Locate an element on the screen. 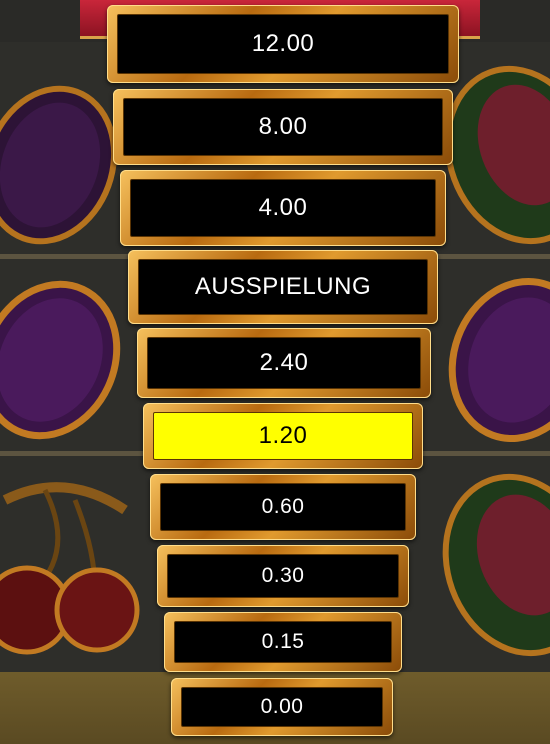 Image resolution: width=550 pixels, height=744 pixels. ladder-step-value: 0.15 is located at coordinates (283, 642).